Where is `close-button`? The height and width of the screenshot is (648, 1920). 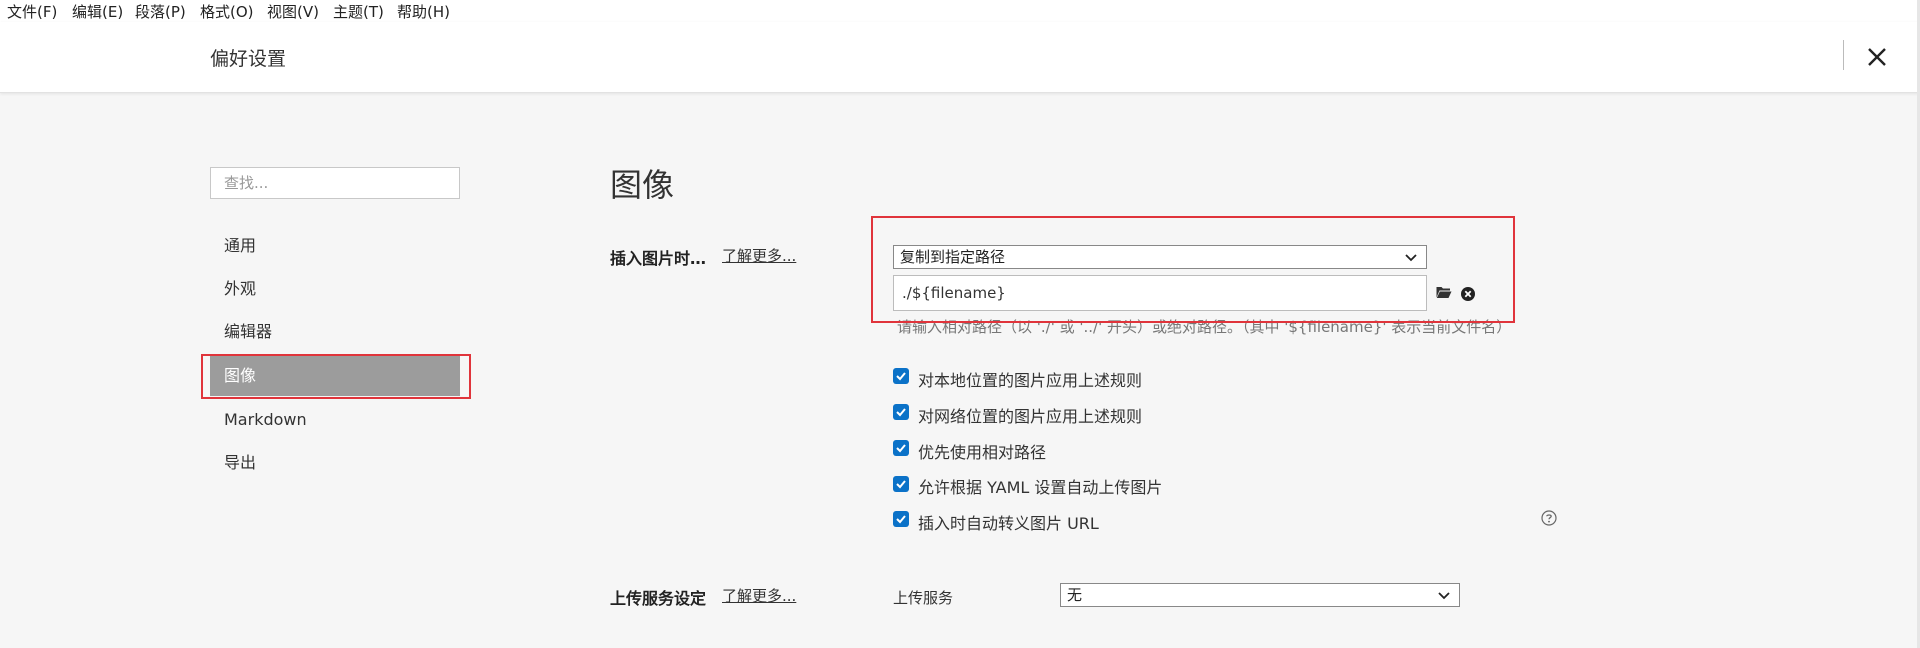
close-button is located at coordinates (1877, 57).